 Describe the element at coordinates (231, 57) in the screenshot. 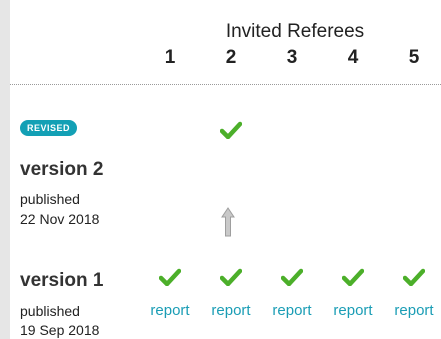

I see `referee-number-2: 2` at that location.